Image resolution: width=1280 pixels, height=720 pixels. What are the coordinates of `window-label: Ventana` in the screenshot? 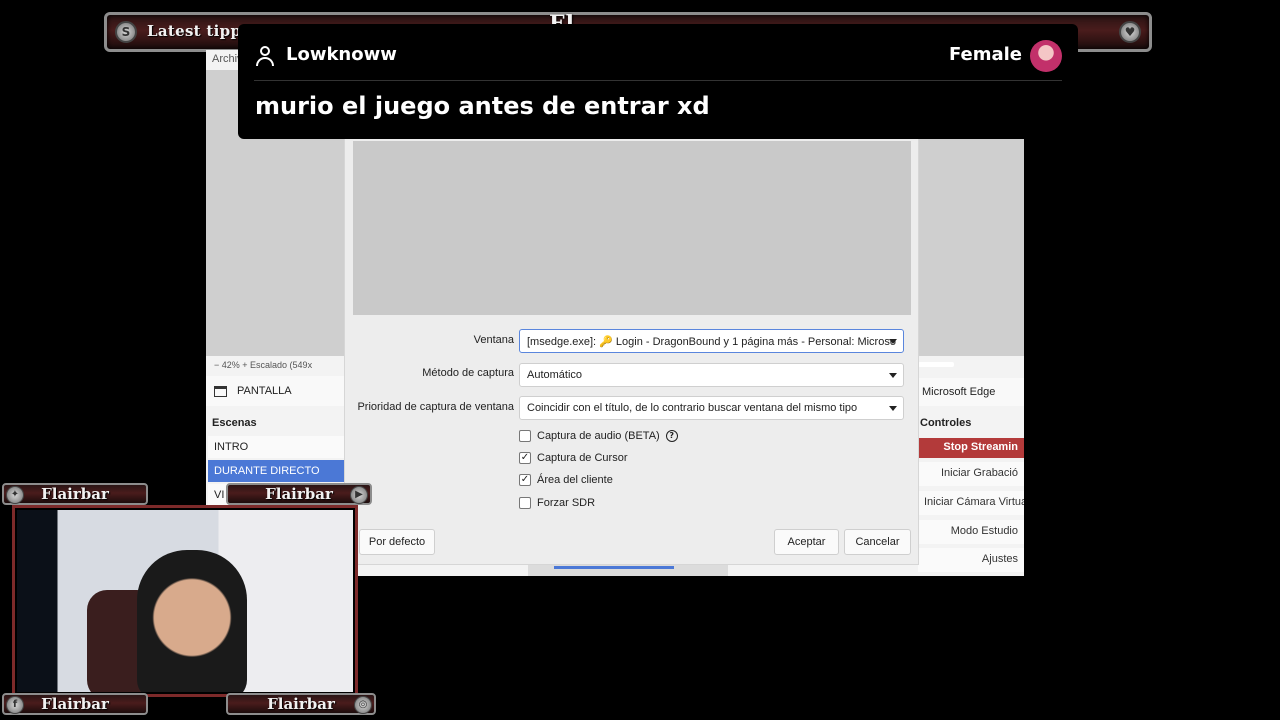 It's located at (493, 340).